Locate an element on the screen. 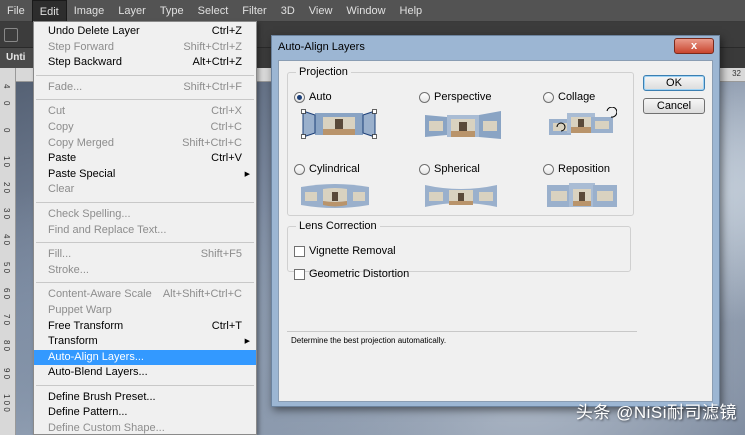 The image size is (745, 435). menu-item-paste: Paste Ctrl+V is located at coordinates (145, 159).